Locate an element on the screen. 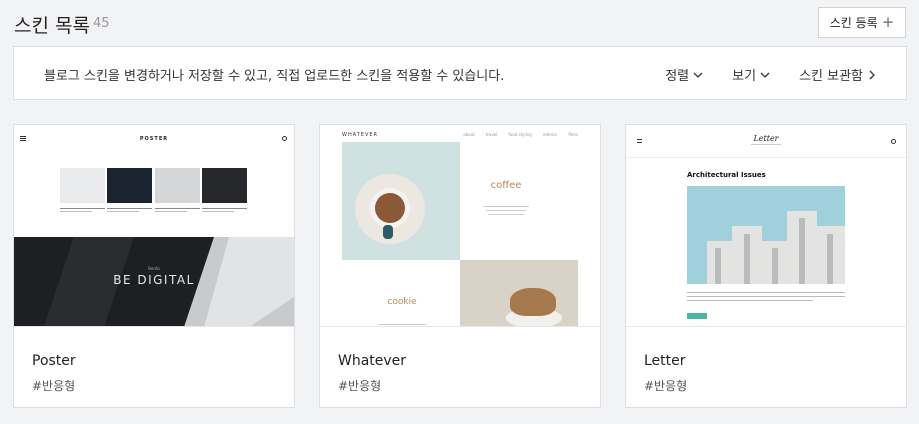  sort-dropdown: 정렬 is located at coordinates (684, 74).